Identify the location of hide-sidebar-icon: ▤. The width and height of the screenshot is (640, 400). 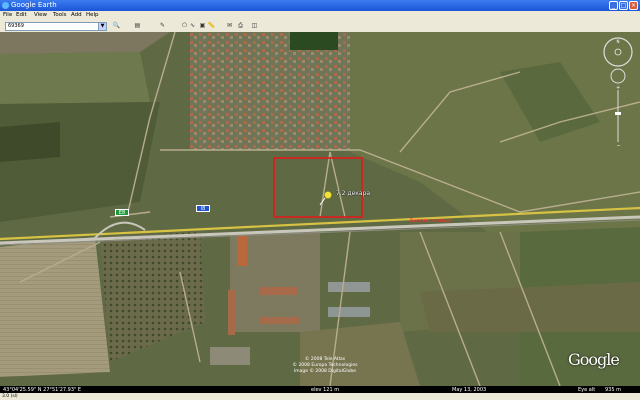
(137, 26).